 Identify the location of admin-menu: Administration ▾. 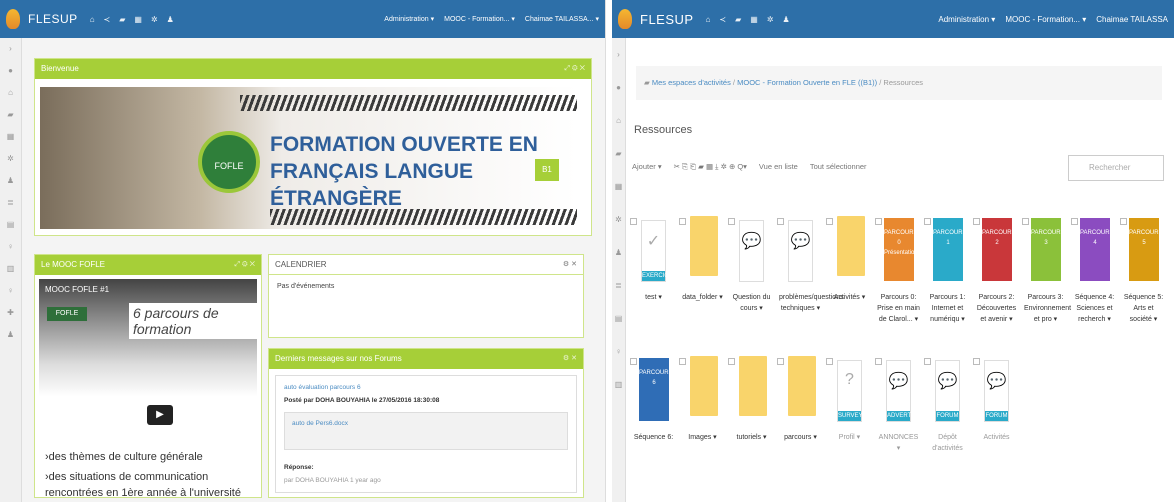
(409, 19).